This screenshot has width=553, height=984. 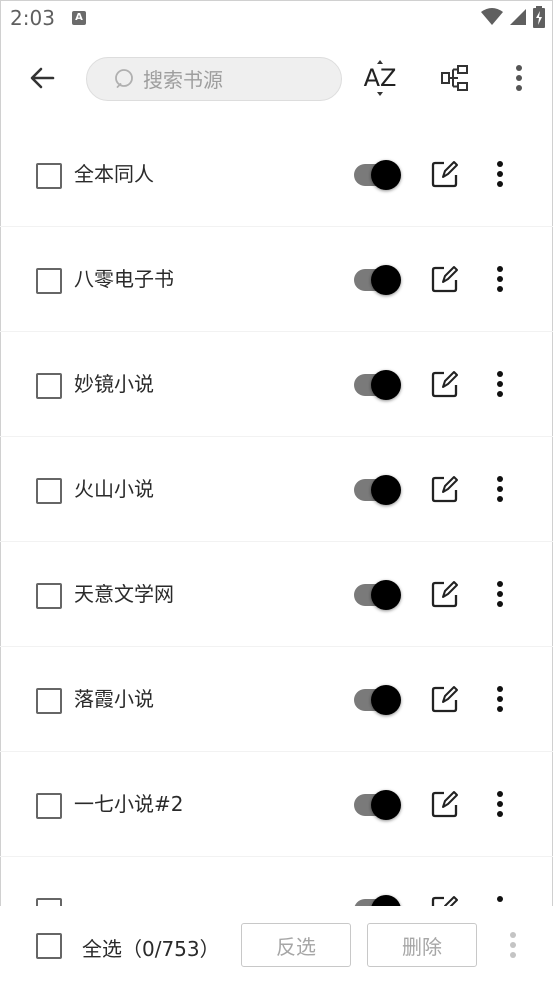 I want to click on list-item: 落霞小说, so click(x=276, y=699).